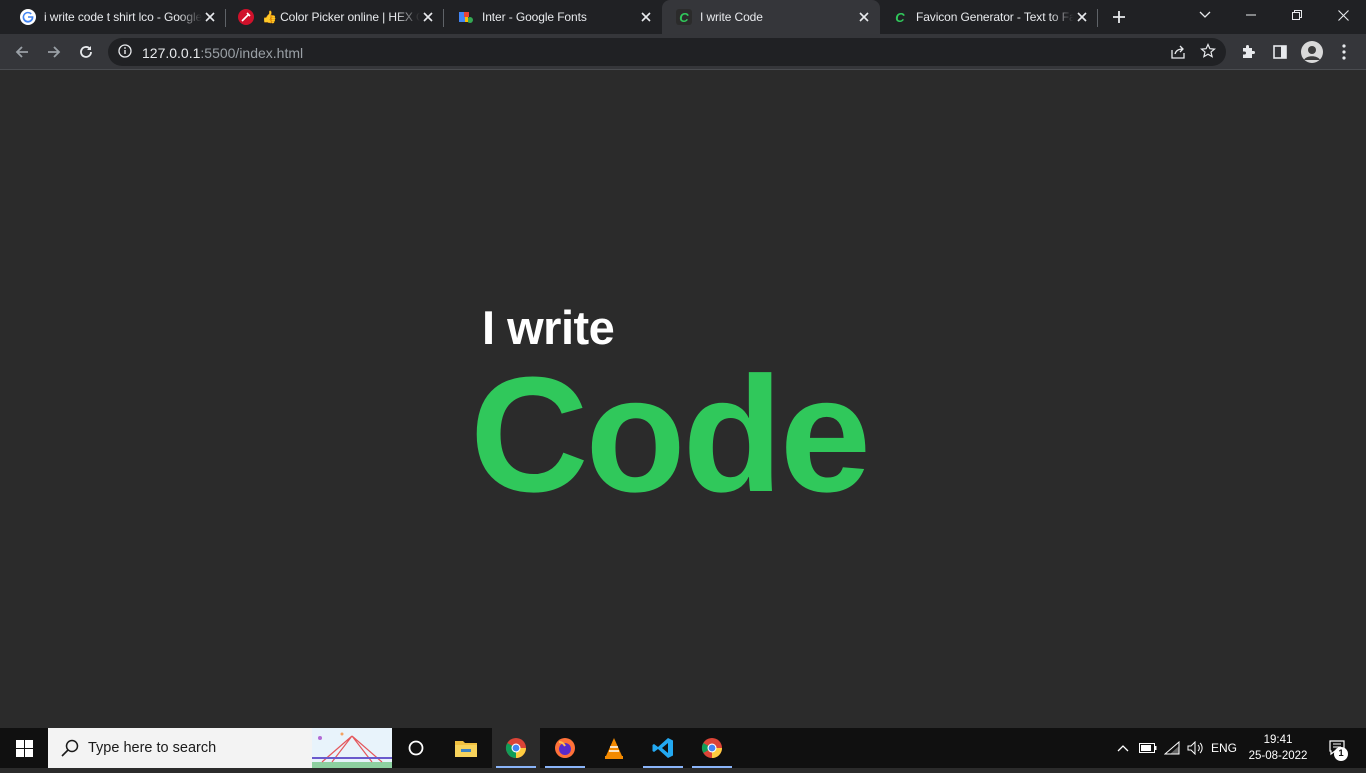 This screenshot has height=773, width=1366. What do you see at coordinates (220, 748) in the screenshot?
I see `taskbar-search-box: Type here to search` at bounding box center [220, 748].